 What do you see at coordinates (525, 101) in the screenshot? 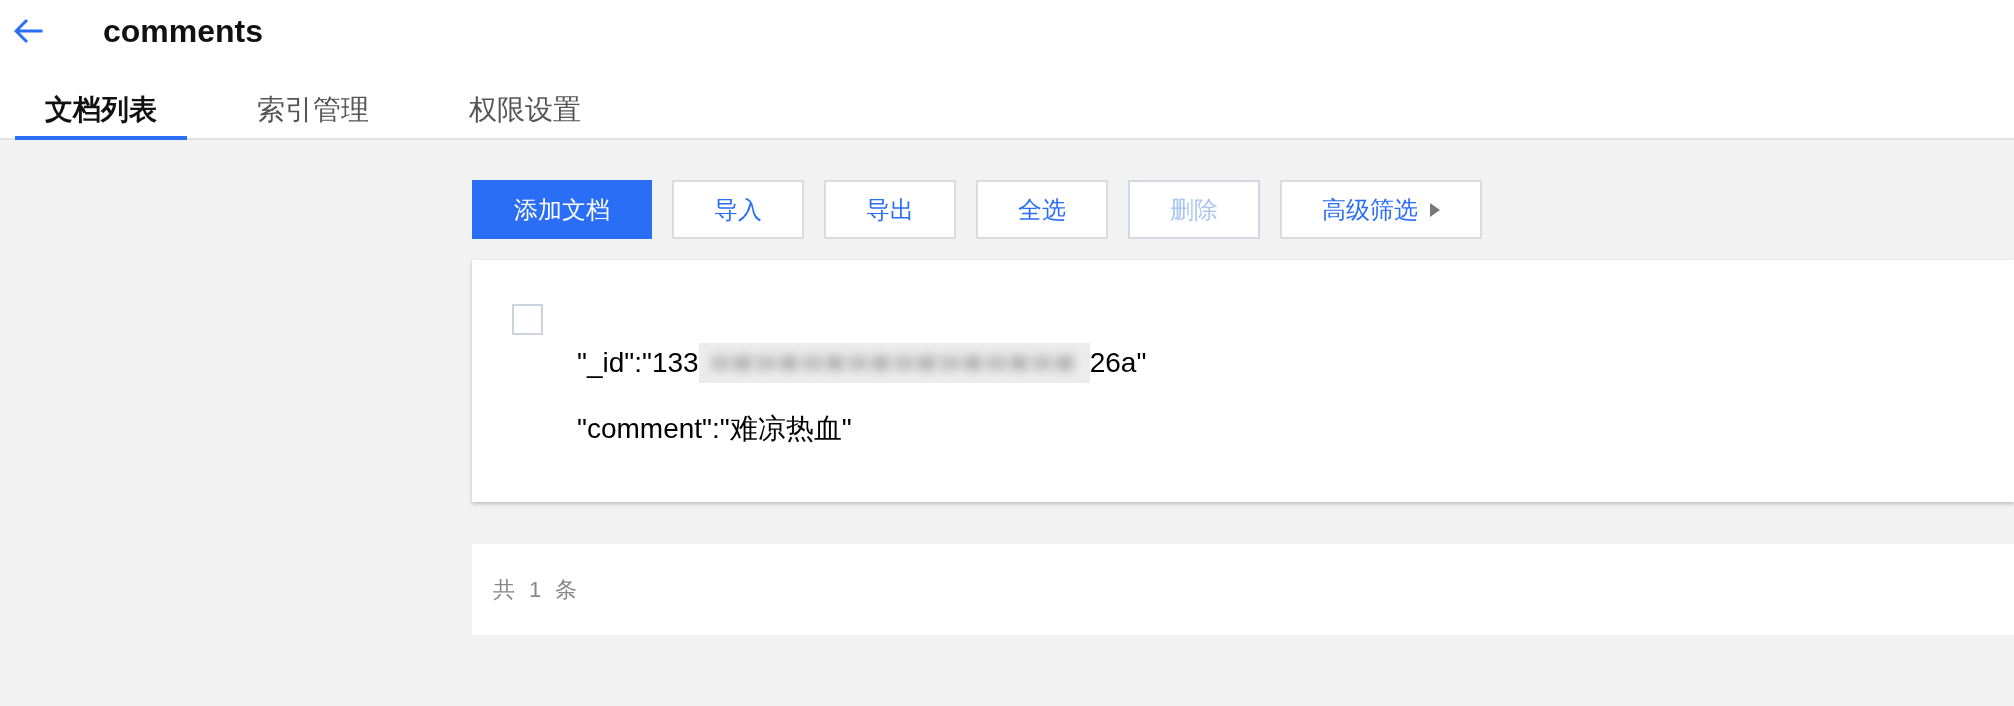
I see `tab: 权限设置` at bounding box center [525, 101].